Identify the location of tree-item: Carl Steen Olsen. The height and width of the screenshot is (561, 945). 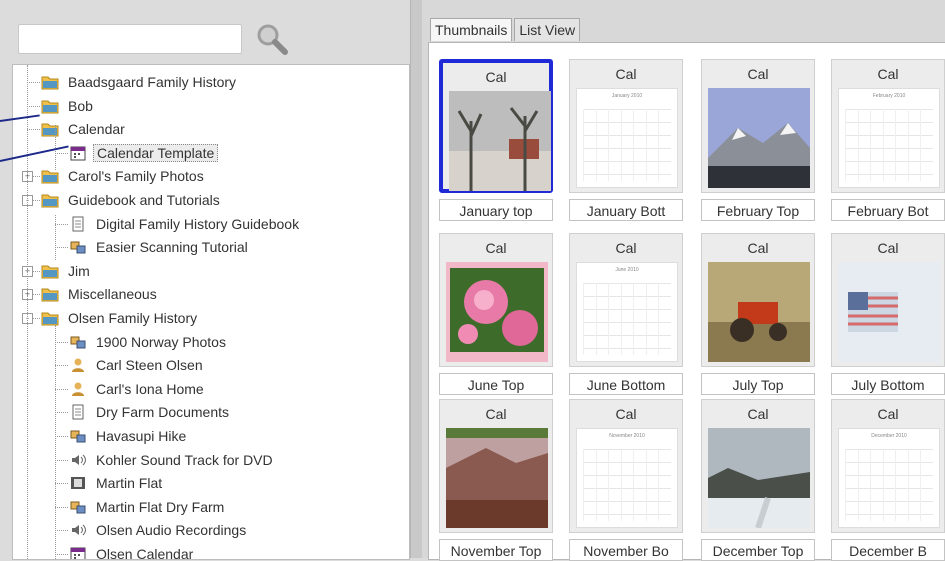
(137, 365).